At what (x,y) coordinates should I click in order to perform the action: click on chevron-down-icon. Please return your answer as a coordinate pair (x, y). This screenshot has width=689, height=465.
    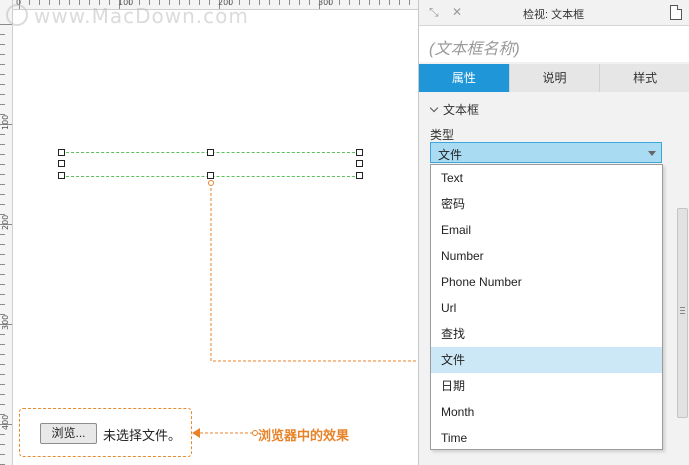
    Looking at the image, I should click on (434, 108).